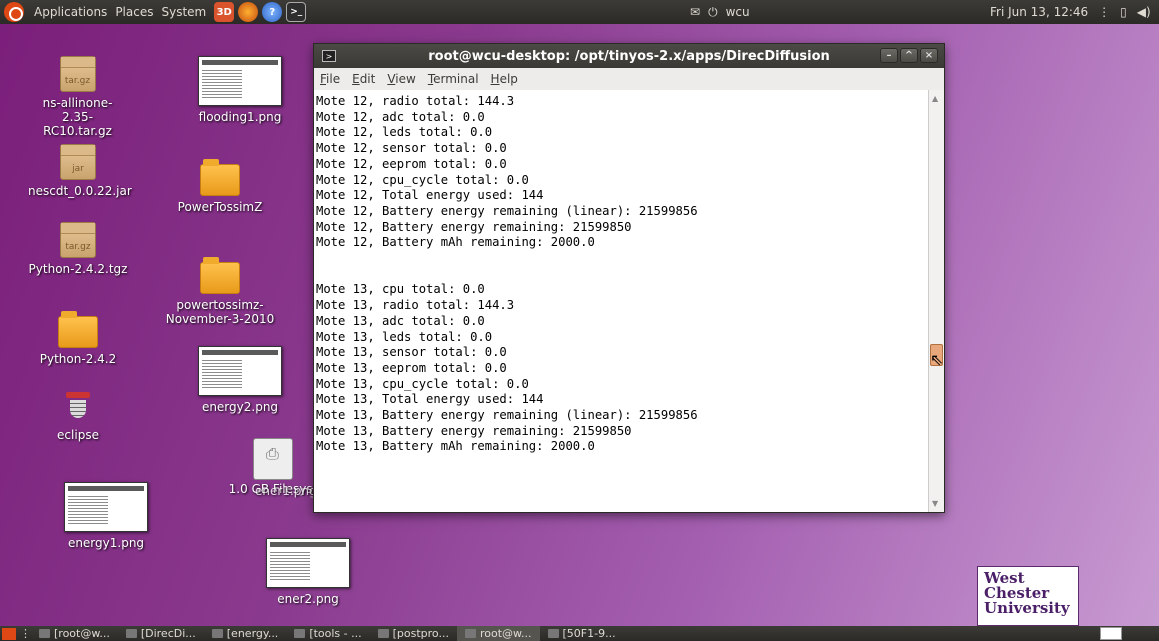 This screenshot has height=641, width=1159. Describe the element at coordinates (80, 191) in the screenshot. I see `desktop-icon-label: nescdt_0.0.22.jar` at that location.